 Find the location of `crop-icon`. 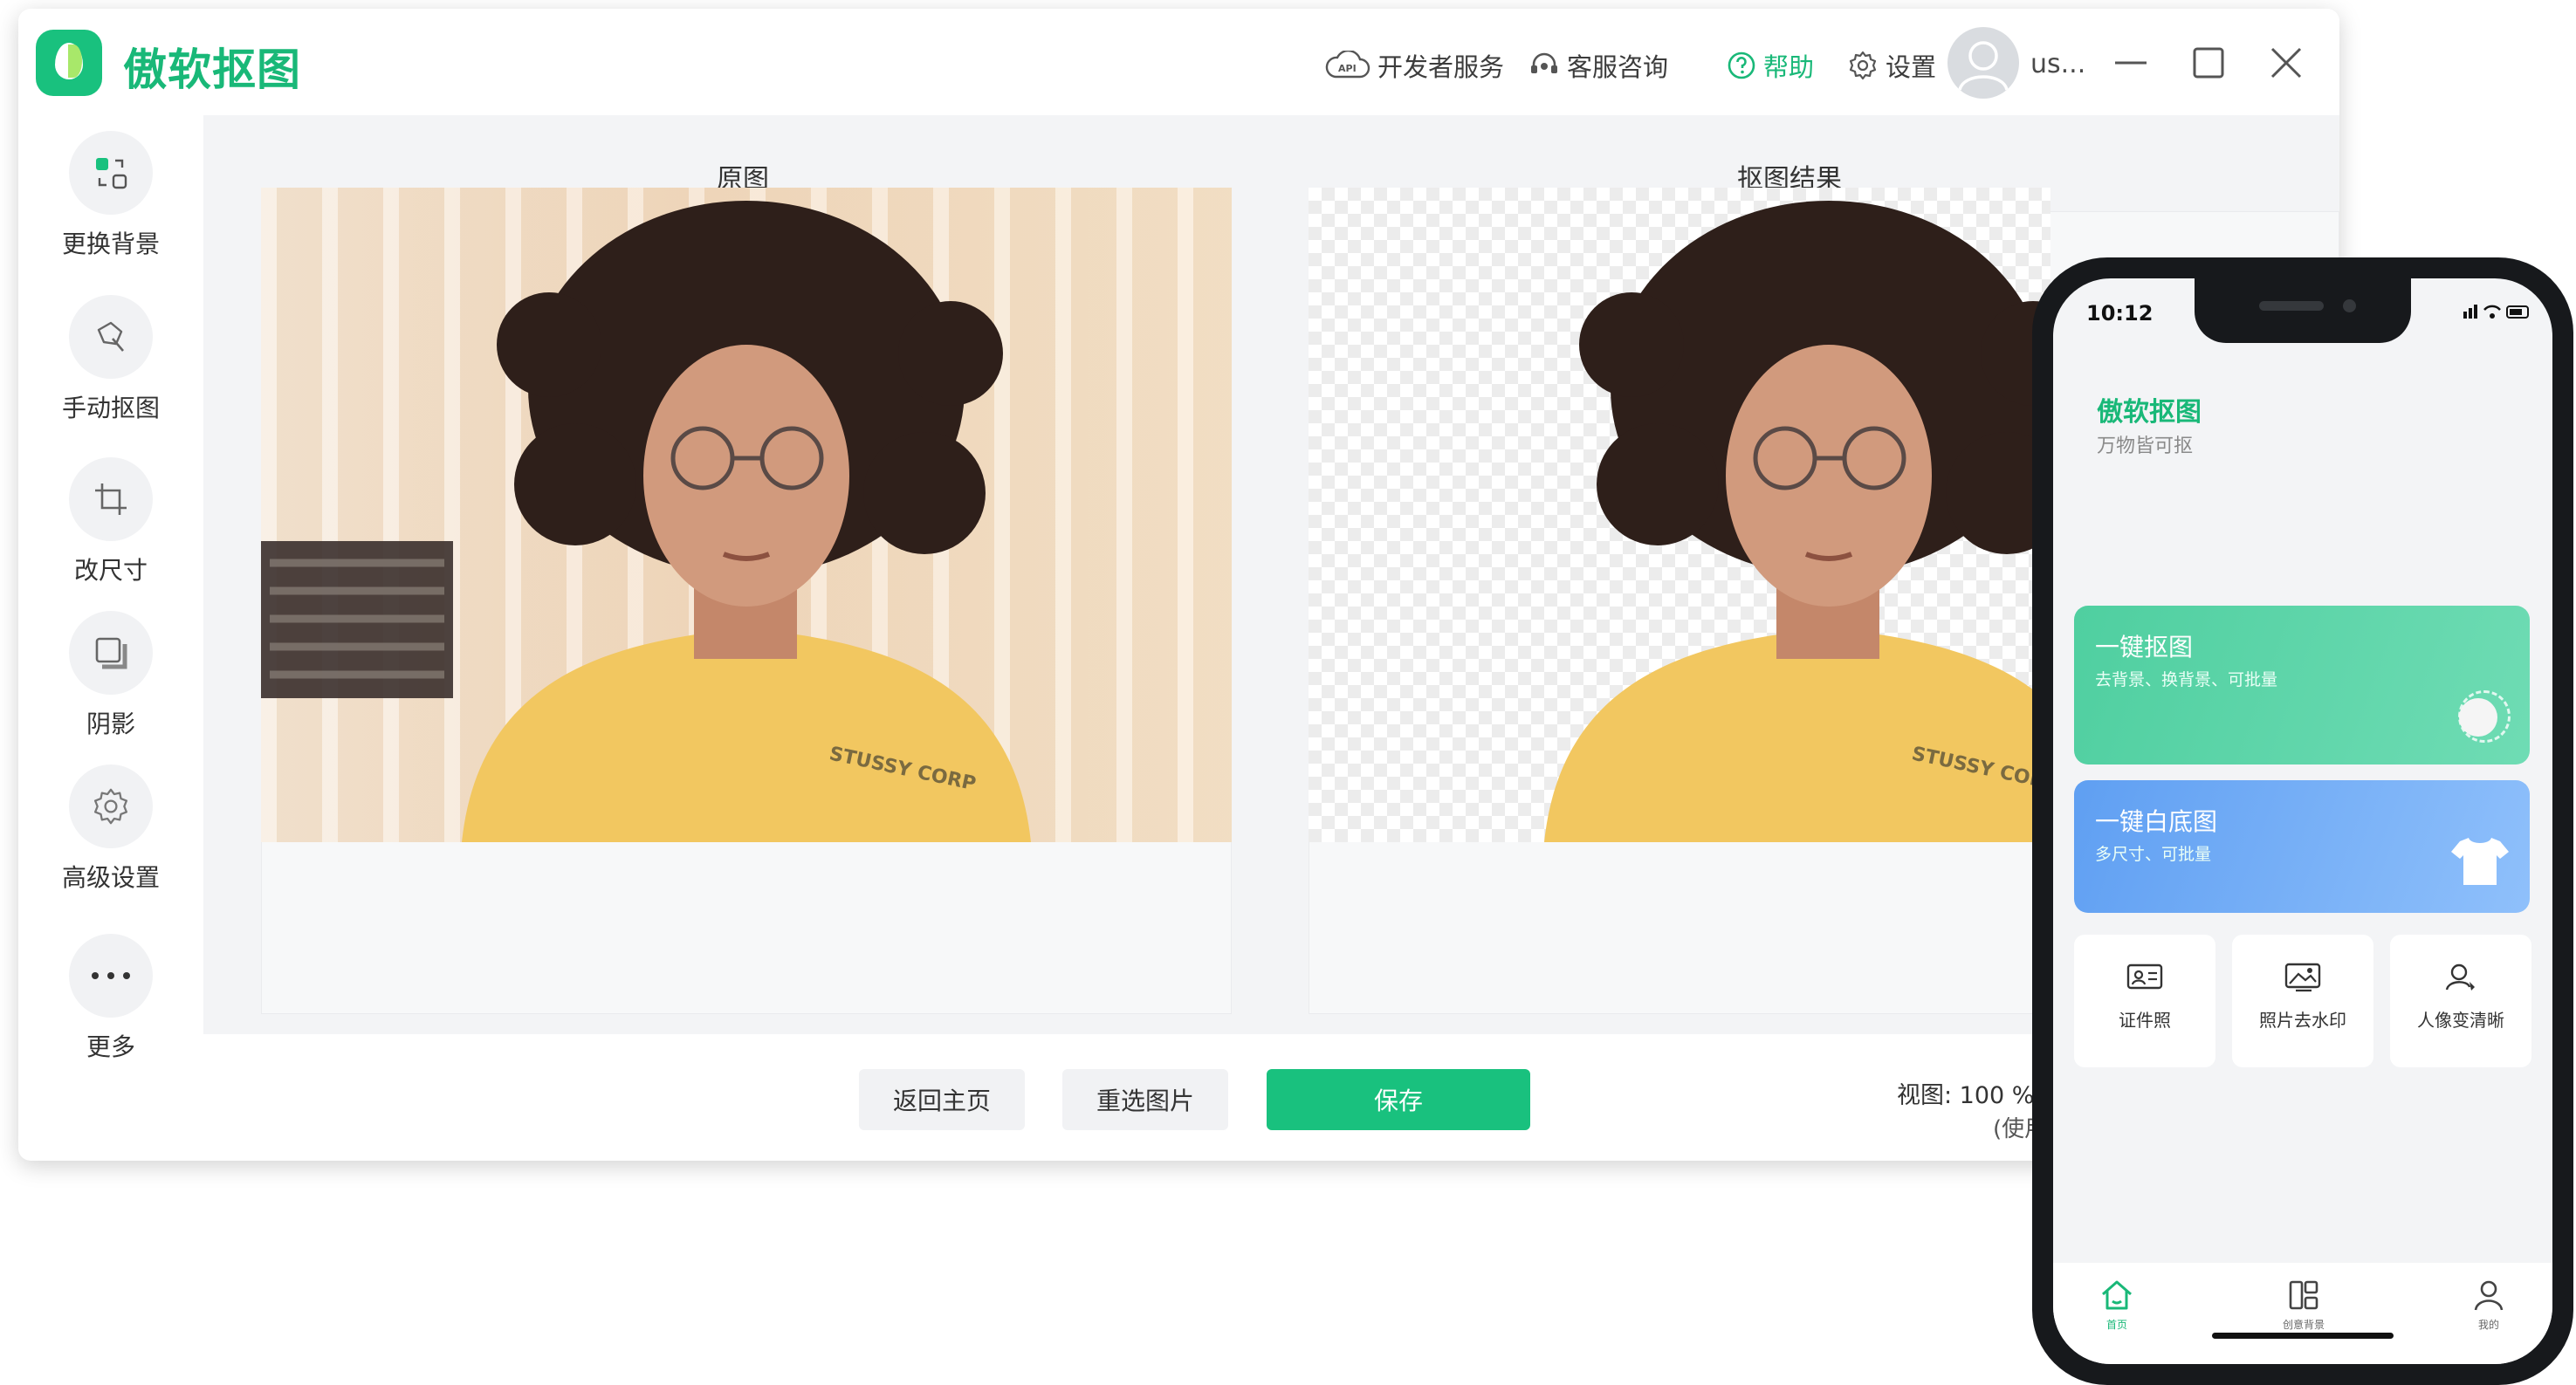

crop-icon is located at coordinates (111, 499).